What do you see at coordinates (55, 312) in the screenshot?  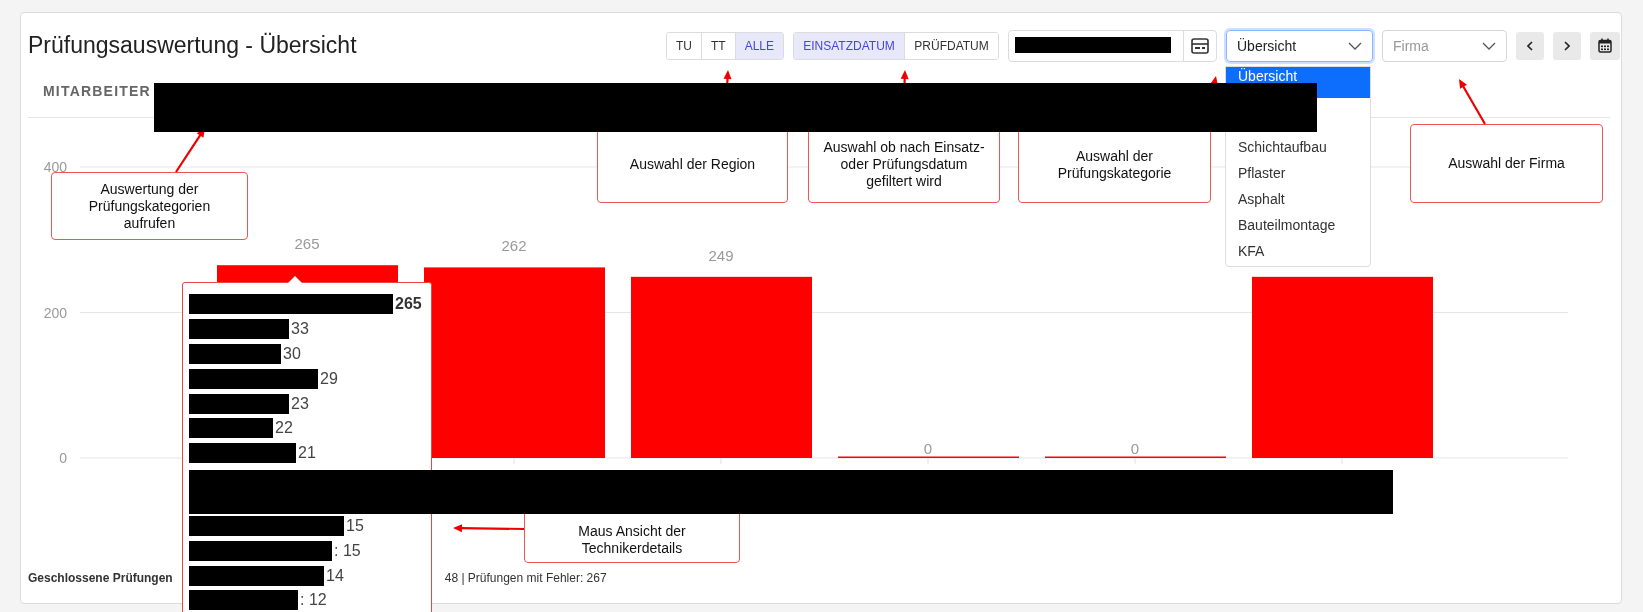 I see `axis-label: 200` at bounding box center [55, 312].